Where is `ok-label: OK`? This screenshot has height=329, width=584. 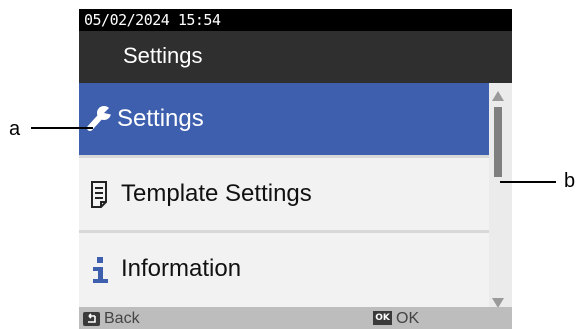
ok-label: OK is located at coordinates (408, 318).